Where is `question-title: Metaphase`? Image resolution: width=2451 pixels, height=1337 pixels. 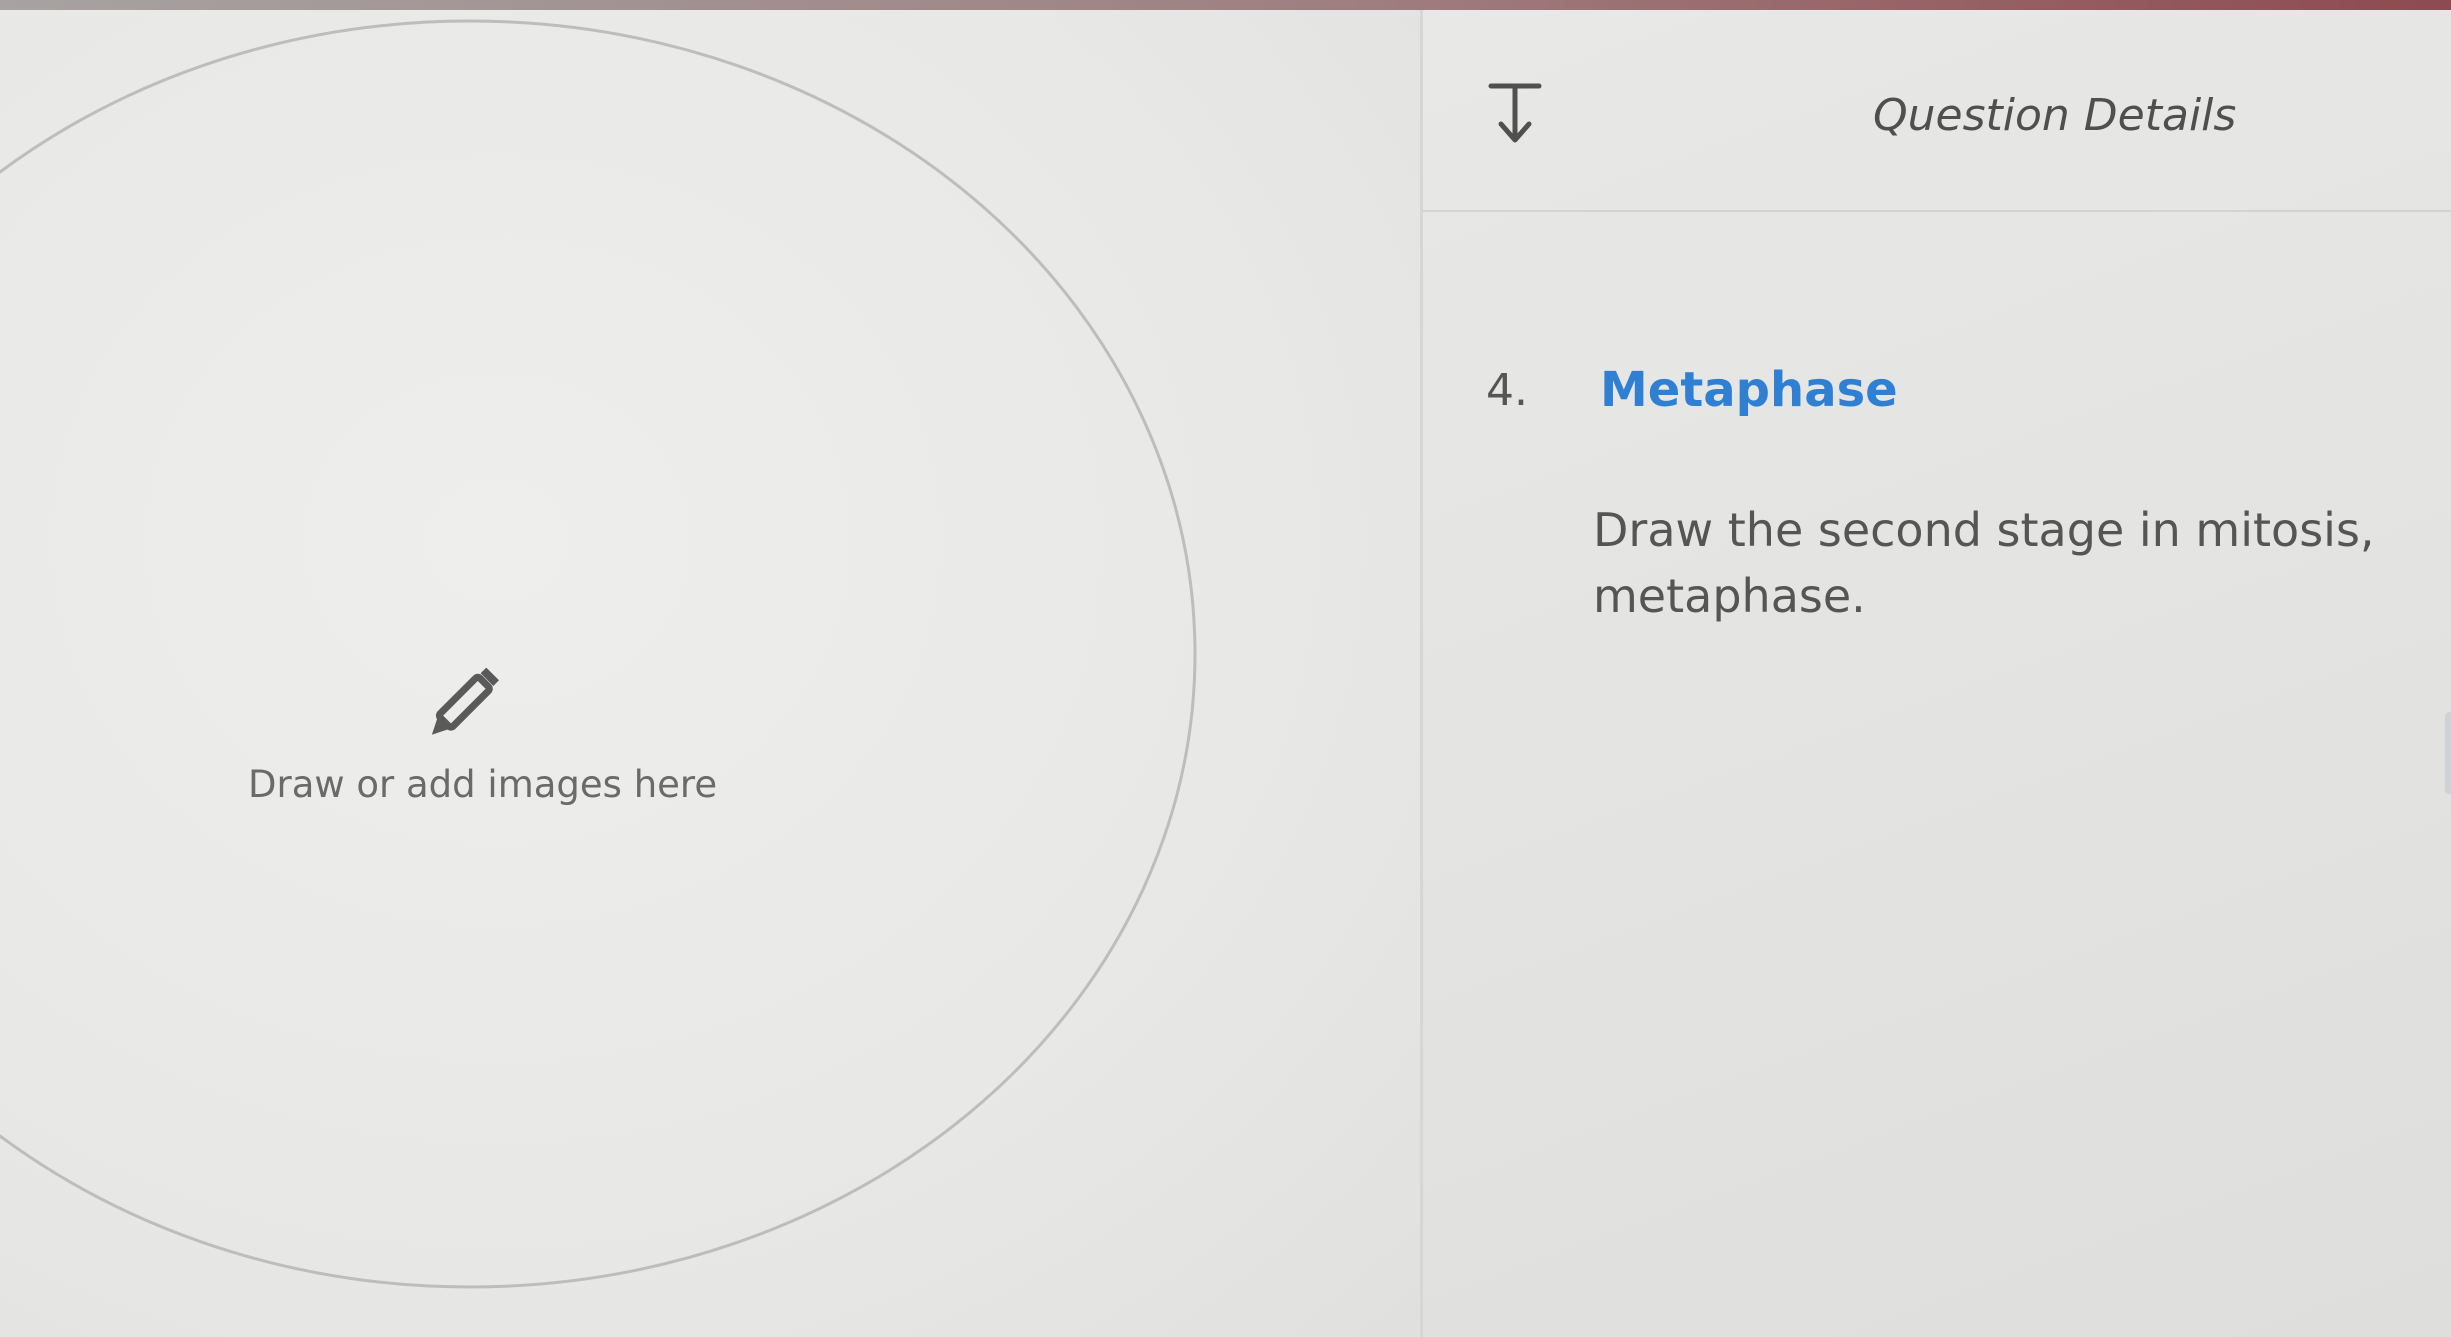 question-title: Metaphase is located at coordinates (1749, 390).